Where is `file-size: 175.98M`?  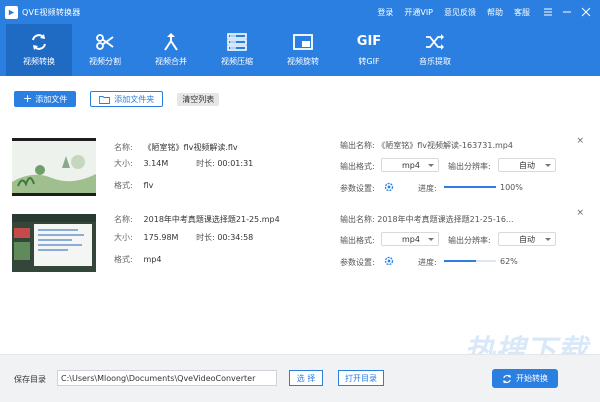 file-size: 175.98M is located at coordinates (161, 237).